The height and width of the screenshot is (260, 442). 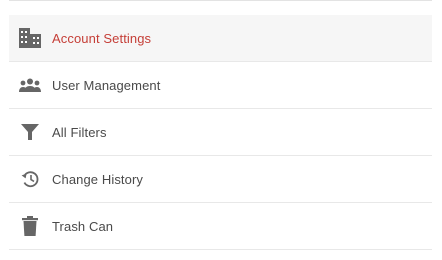 What do you see at coordinates (83, 226) in the screenshot?
I see `menu-label-trash-can: Trash Can` at bounding box center [83, 226].